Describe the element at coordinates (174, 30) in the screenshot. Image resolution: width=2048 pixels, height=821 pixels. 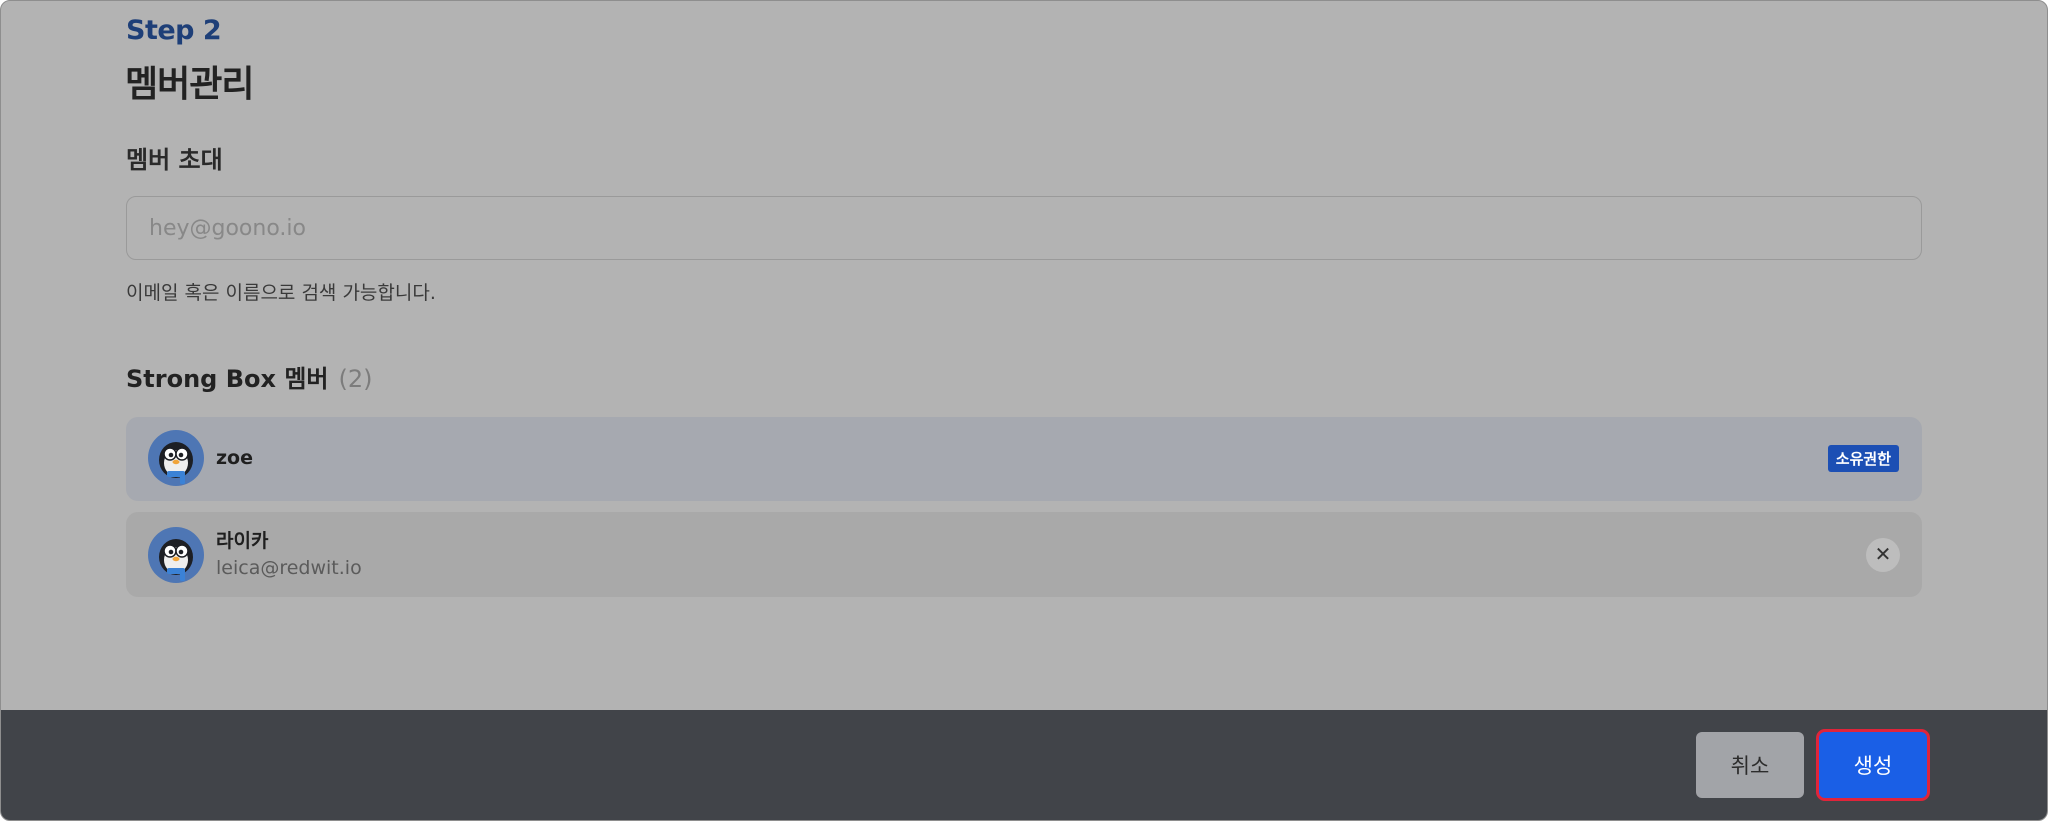
I see `step-indicator: Step 2` at that location.